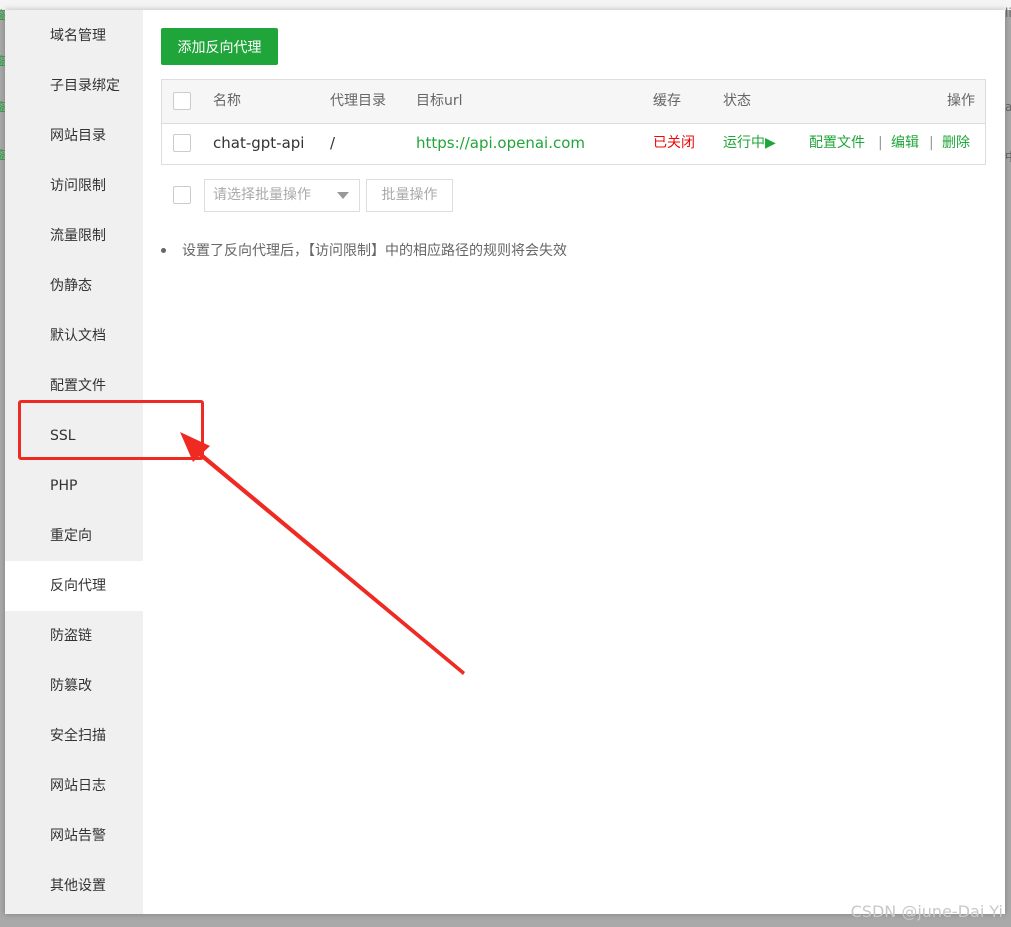 The width and height of the screenshot is (1011, 927). I want to click on background-fragment: a, so click(1008, 107).